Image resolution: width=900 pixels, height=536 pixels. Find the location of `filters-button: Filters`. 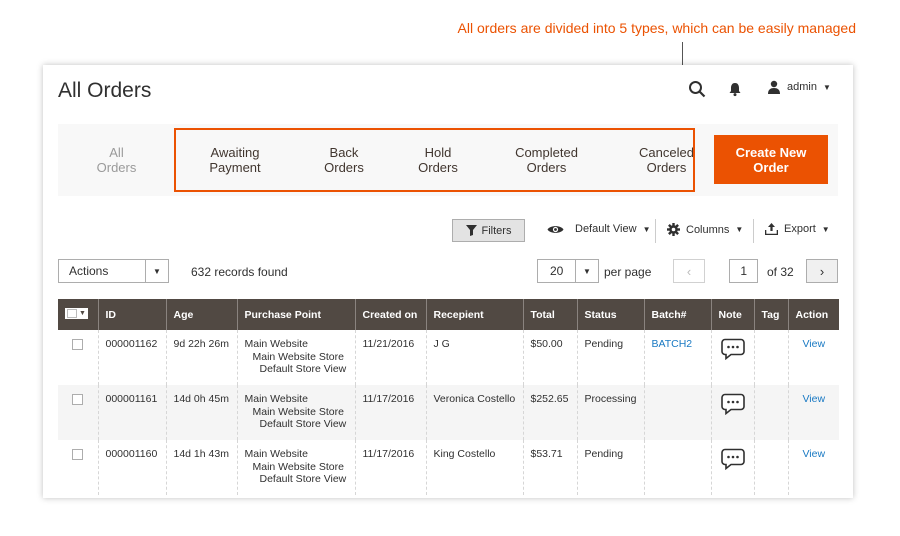

filters-button: Filters is located at coordinates (488, 230).